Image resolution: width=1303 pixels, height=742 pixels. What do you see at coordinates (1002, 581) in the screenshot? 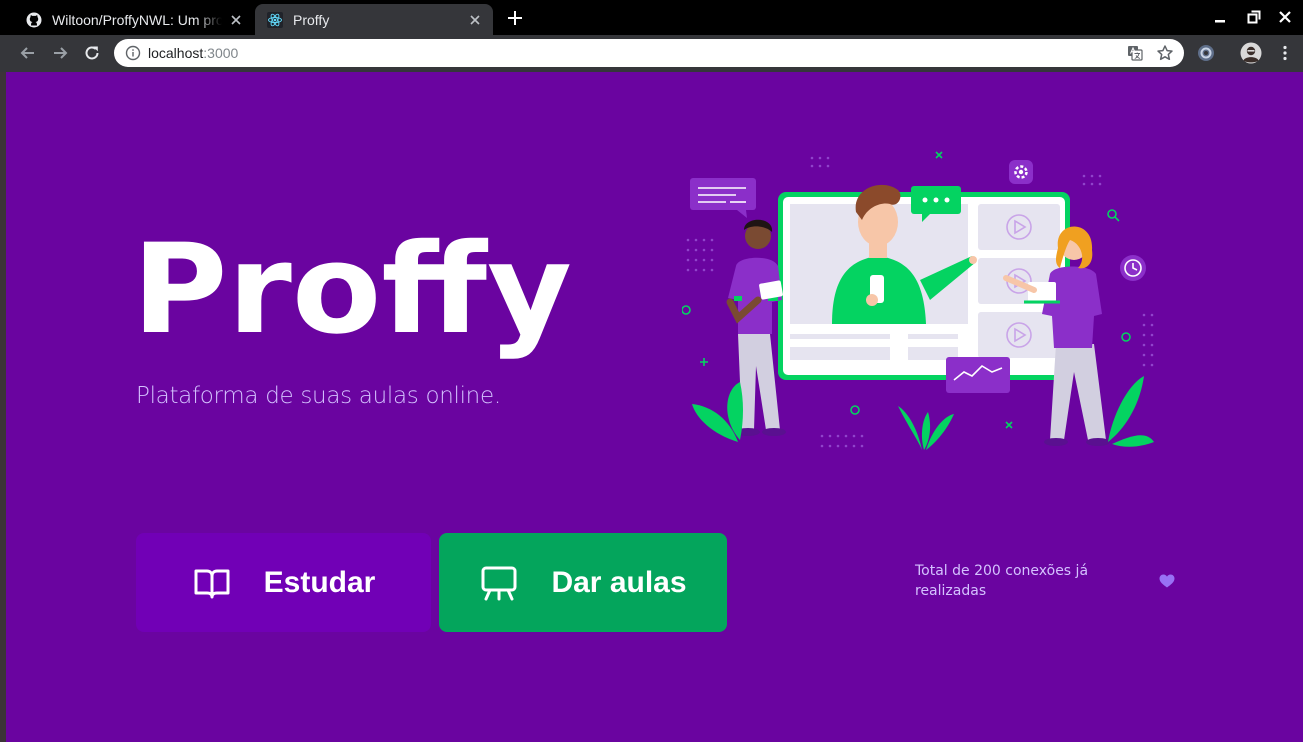
I see `total-connections-text: Total de 200 conexões já realizadas` at bounding box center [1002, 581].